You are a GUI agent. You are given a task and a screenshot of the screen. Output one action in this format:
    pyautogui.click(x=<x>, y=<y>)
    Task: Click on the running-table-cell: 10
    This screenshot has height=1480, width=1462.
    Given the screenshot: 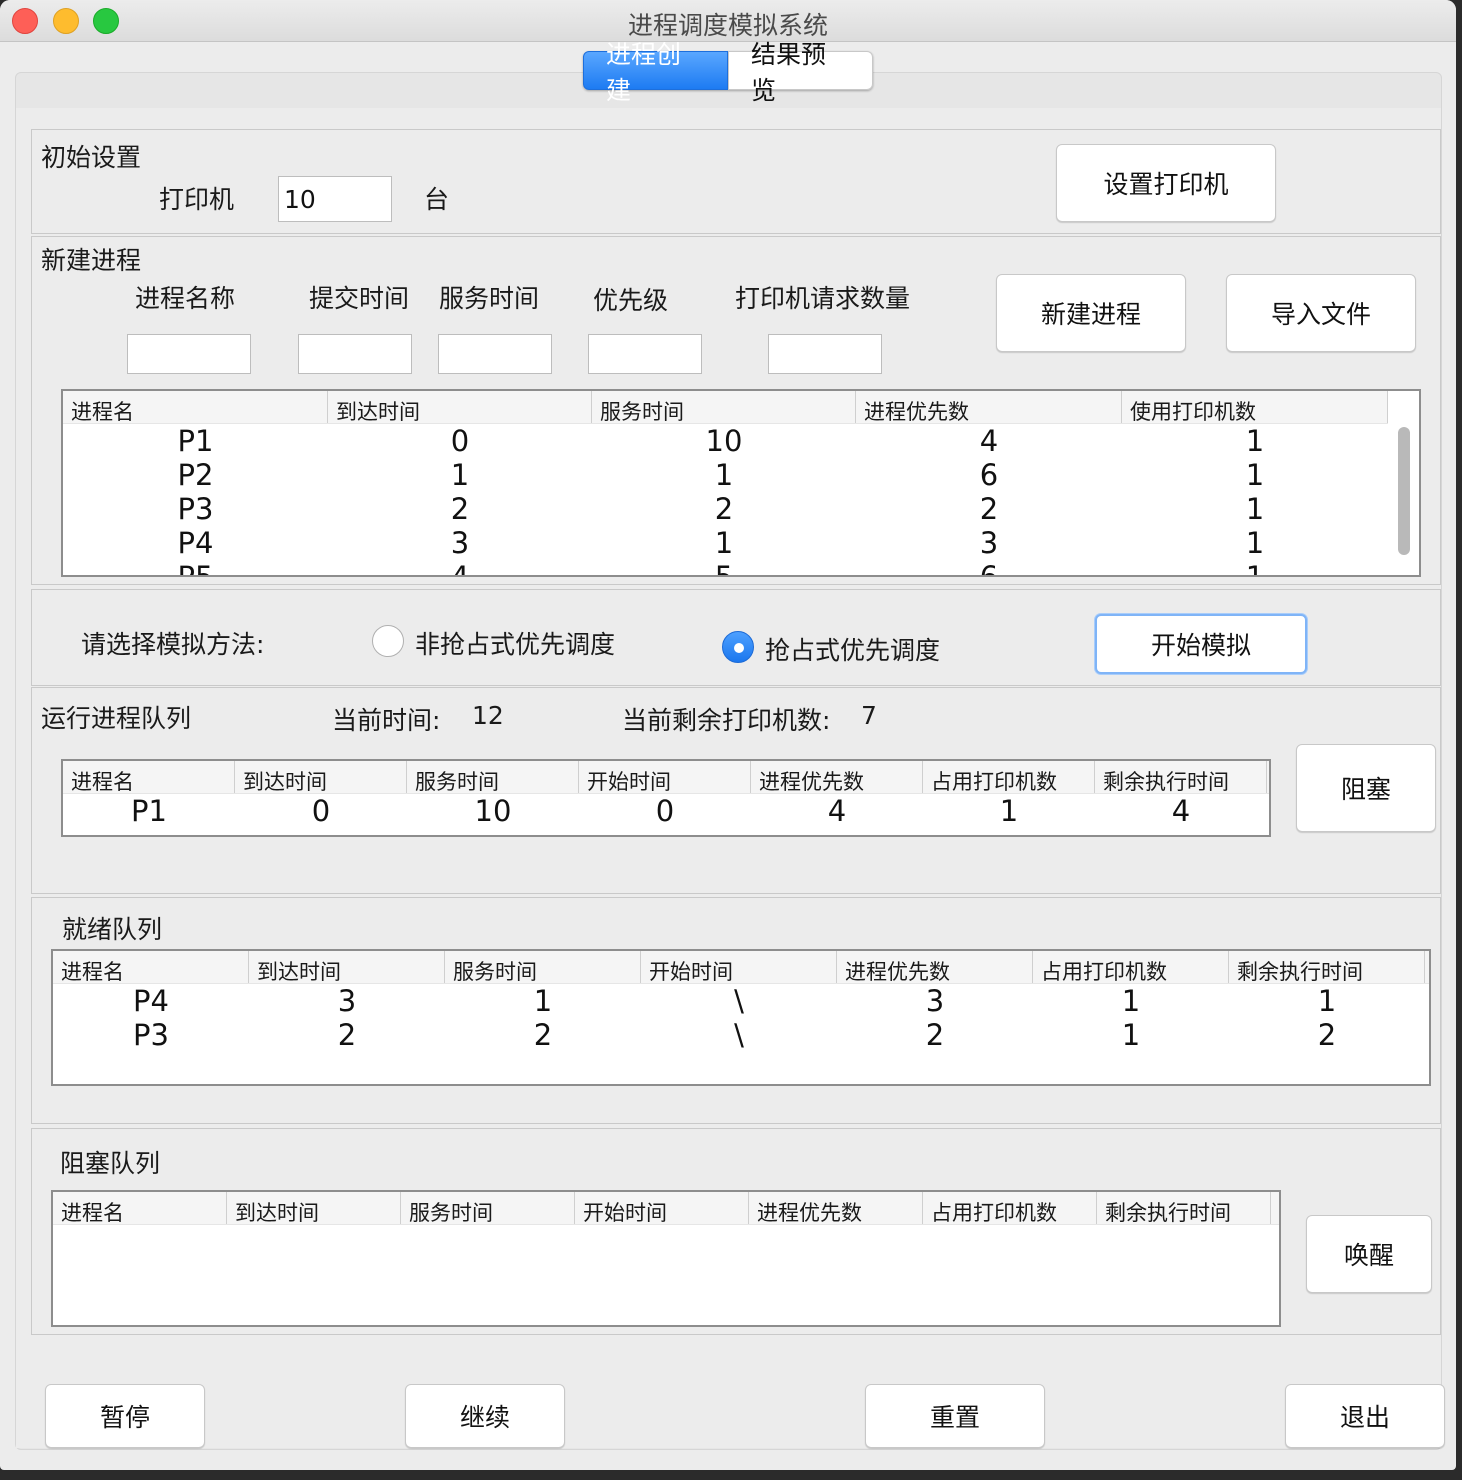 What is the action you would take?
    pyautogui.click(x=493, y=811)
    